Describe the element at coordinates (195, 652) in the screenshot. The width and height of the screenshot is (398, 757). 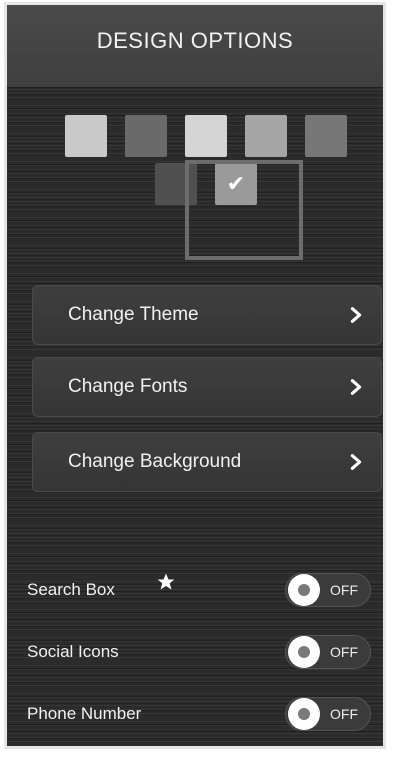
I see `social-icons-row: Social Icons OFF` at that location.